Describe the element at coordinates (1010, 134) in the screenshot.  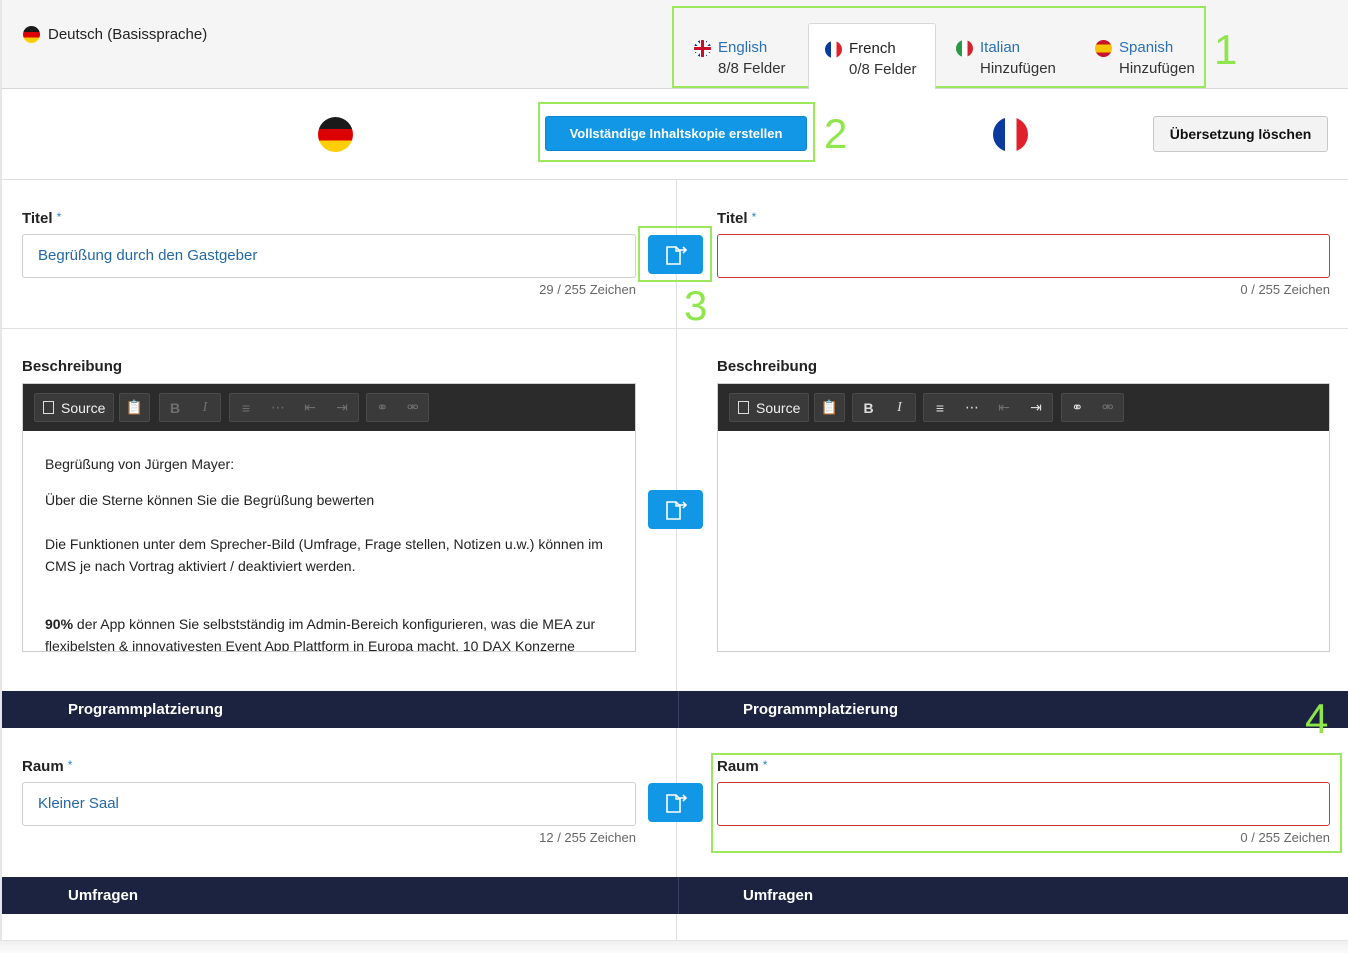
I see `target-language-flag-icon` at that location.